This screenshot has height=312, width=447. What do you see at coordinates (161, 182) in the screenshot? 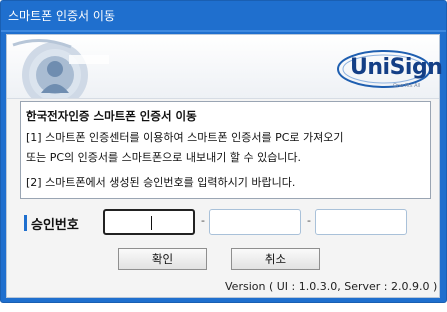
I see `info-line-3: [2] 스마트폰에서 생성된 승인번호를 입력하시기 바랍니다.` at bounding box center [161, 182].